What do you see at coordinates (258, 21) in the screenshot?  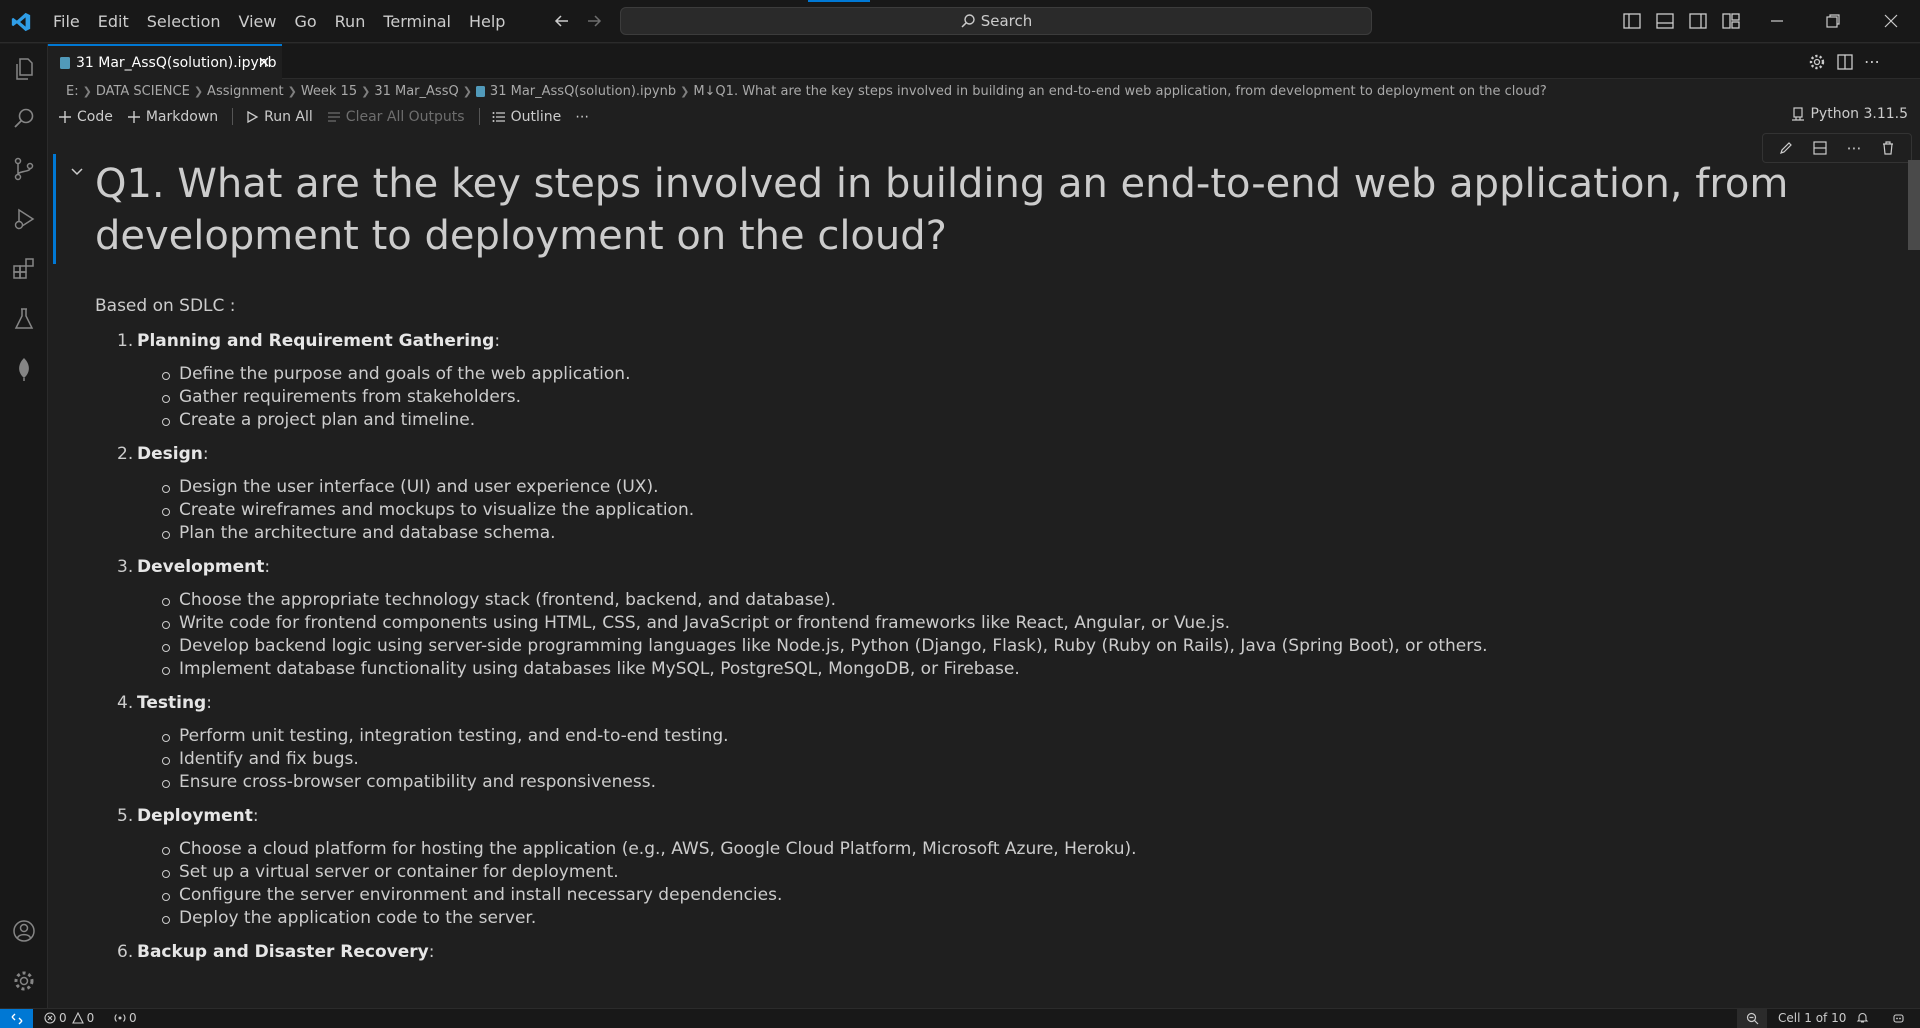 I see `menu-view: View` at bounding box center [258, 21].